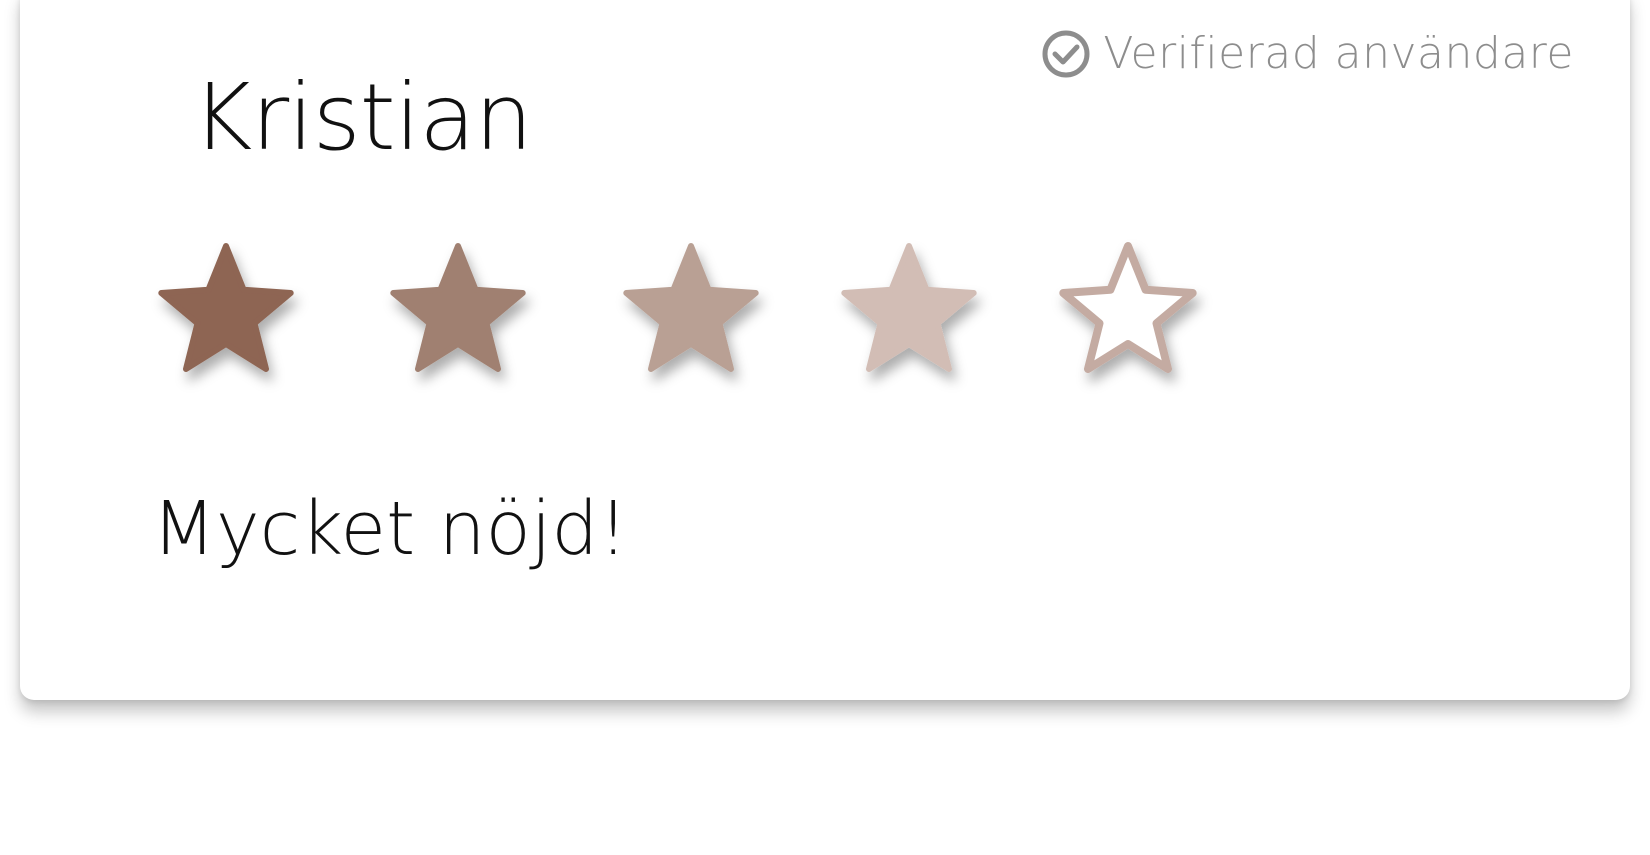 This screenshot has width=1650, height=855. What do you see at coordinates (1066, 53) in the screenshot?
I see `check-circle-icon` at bounding box center [1066, 53].